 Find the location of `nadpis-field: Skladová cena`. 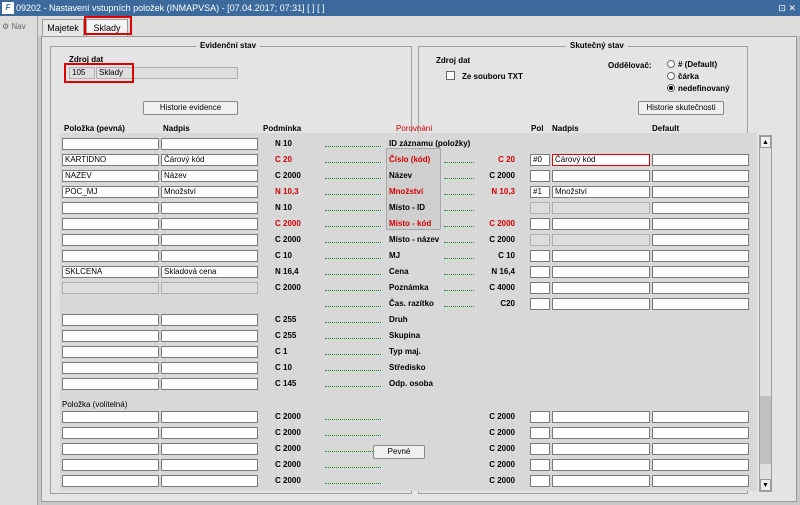

nadpis-field: Skladová cena is located at coordinates (209, 272).